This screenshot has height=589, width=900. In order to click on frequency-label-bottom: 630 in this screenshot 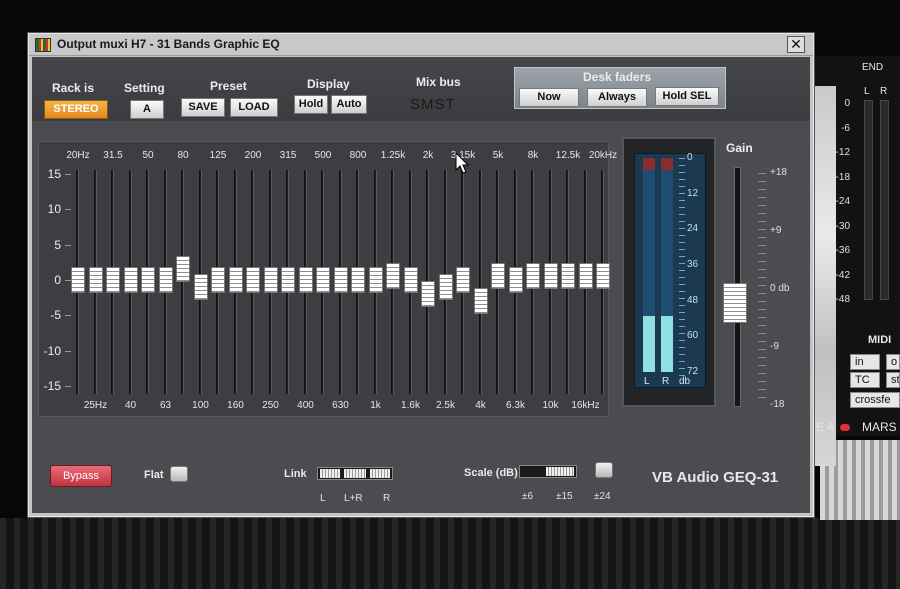, I will do `click(340, 405)`.